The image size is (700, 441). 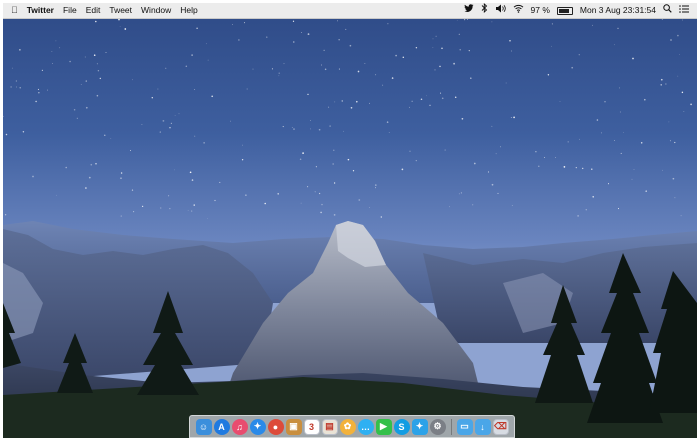 What do you see at coordinates (468, 10) in the screenshot?
I see `twitter-bird-icon` at bounding box center [468, 10].